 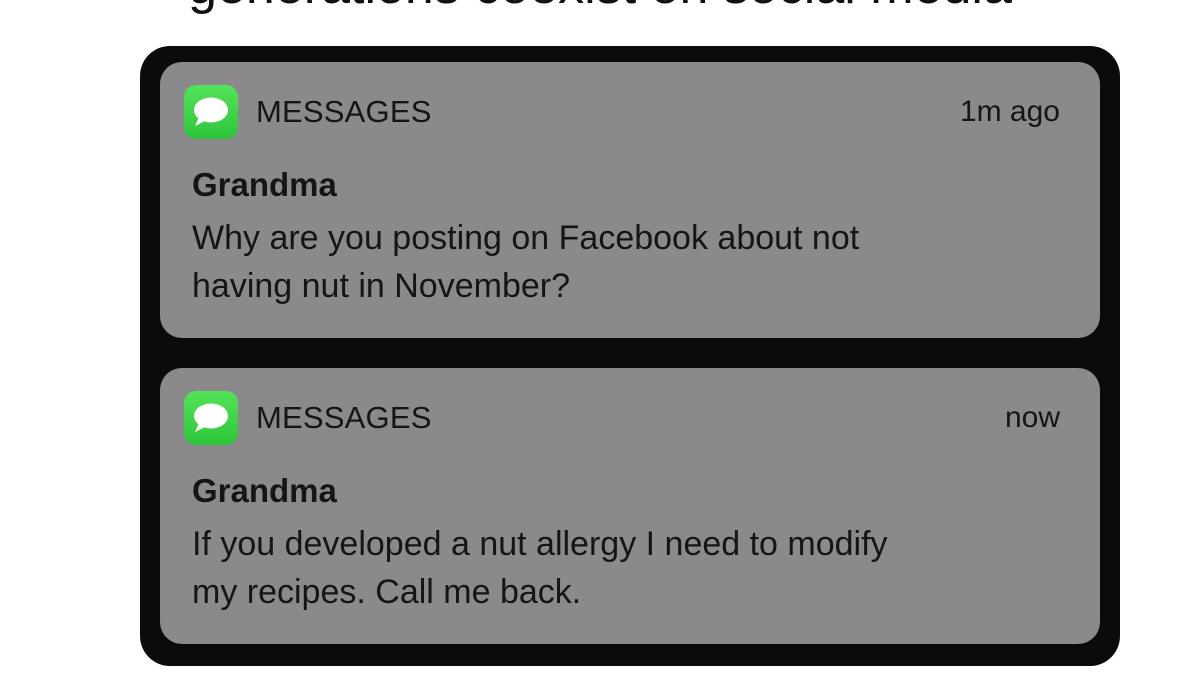 What do you see at coordinates (600, 6) in the screenshot?
I see `caption-text: generations coexist on social media` at bounding box center [600, 6].